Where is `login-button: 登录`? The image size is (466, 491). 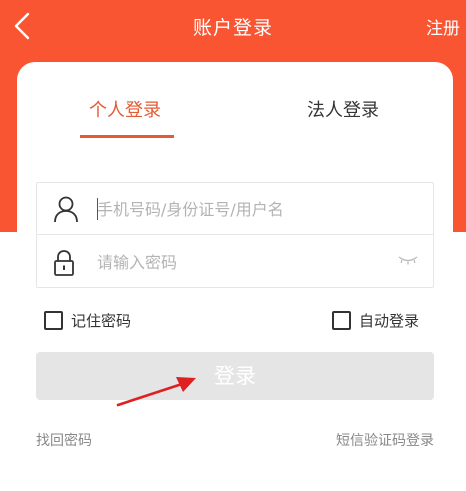
login-button: 登录 is located at coordinates (235, 376).